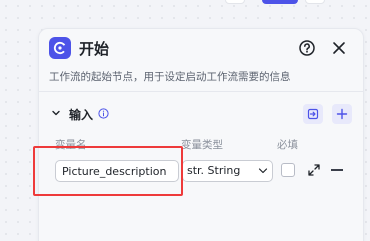  Describe the element at coordinates (339, 48) in the screenshot. I see `close-icon` at that location.